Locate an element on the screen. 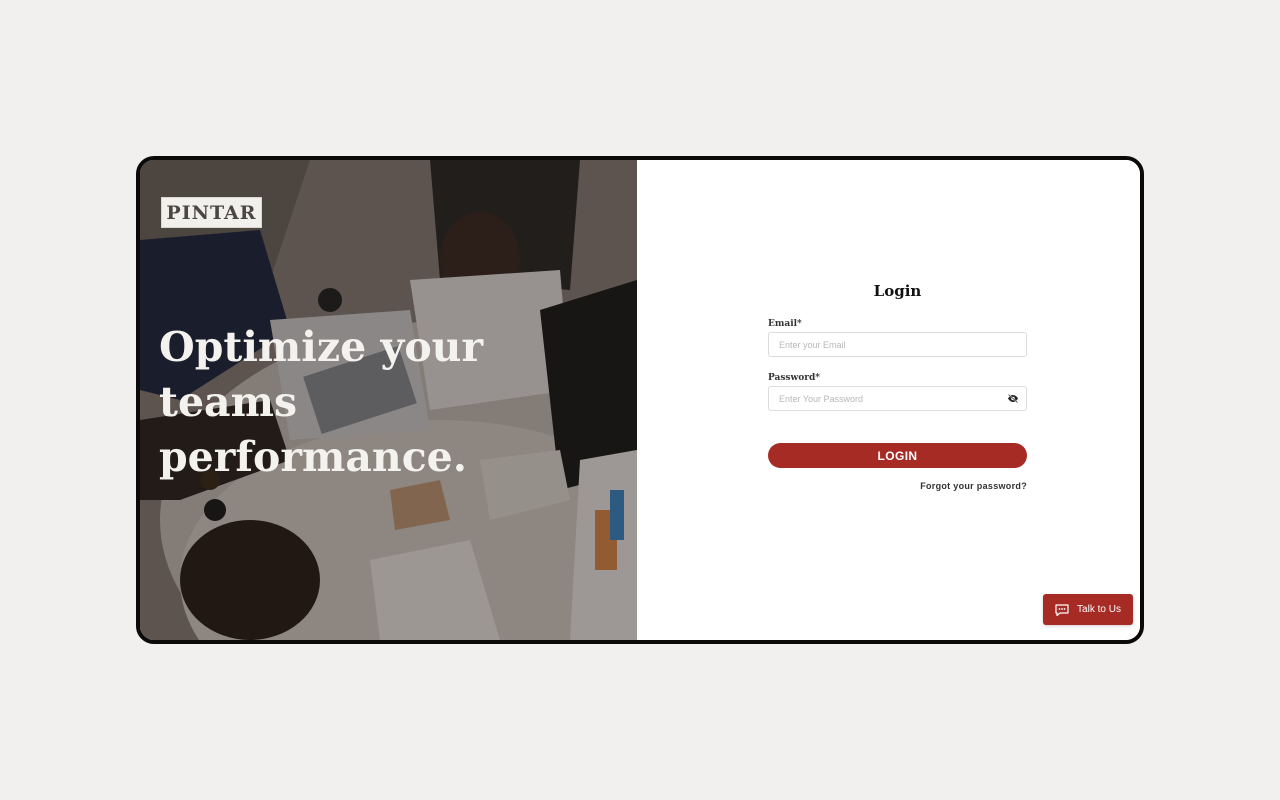 The image size is (1280, 800). login-button: LOGIN is located at coordinates (897, 455).